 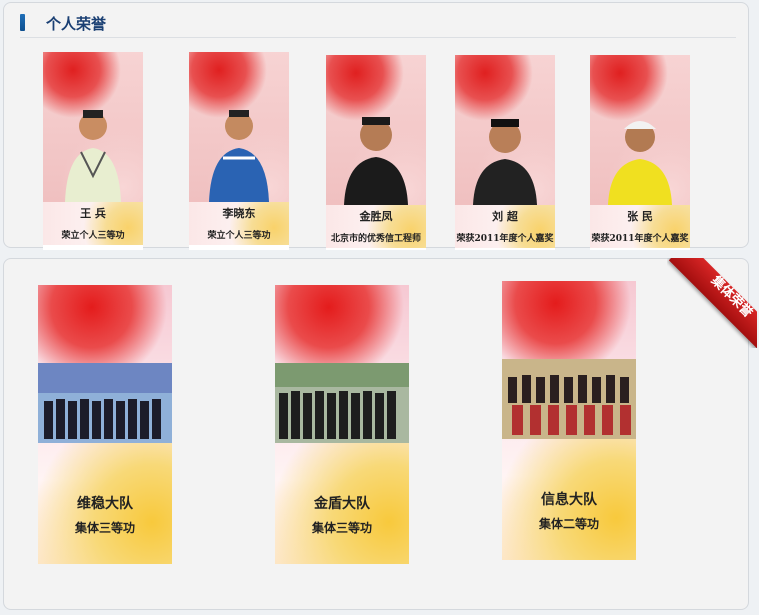 What do you see at coordinates (342, 504) in the screenshot?
I see `team-name: 金盾大队` at bounding box center [342, 504].